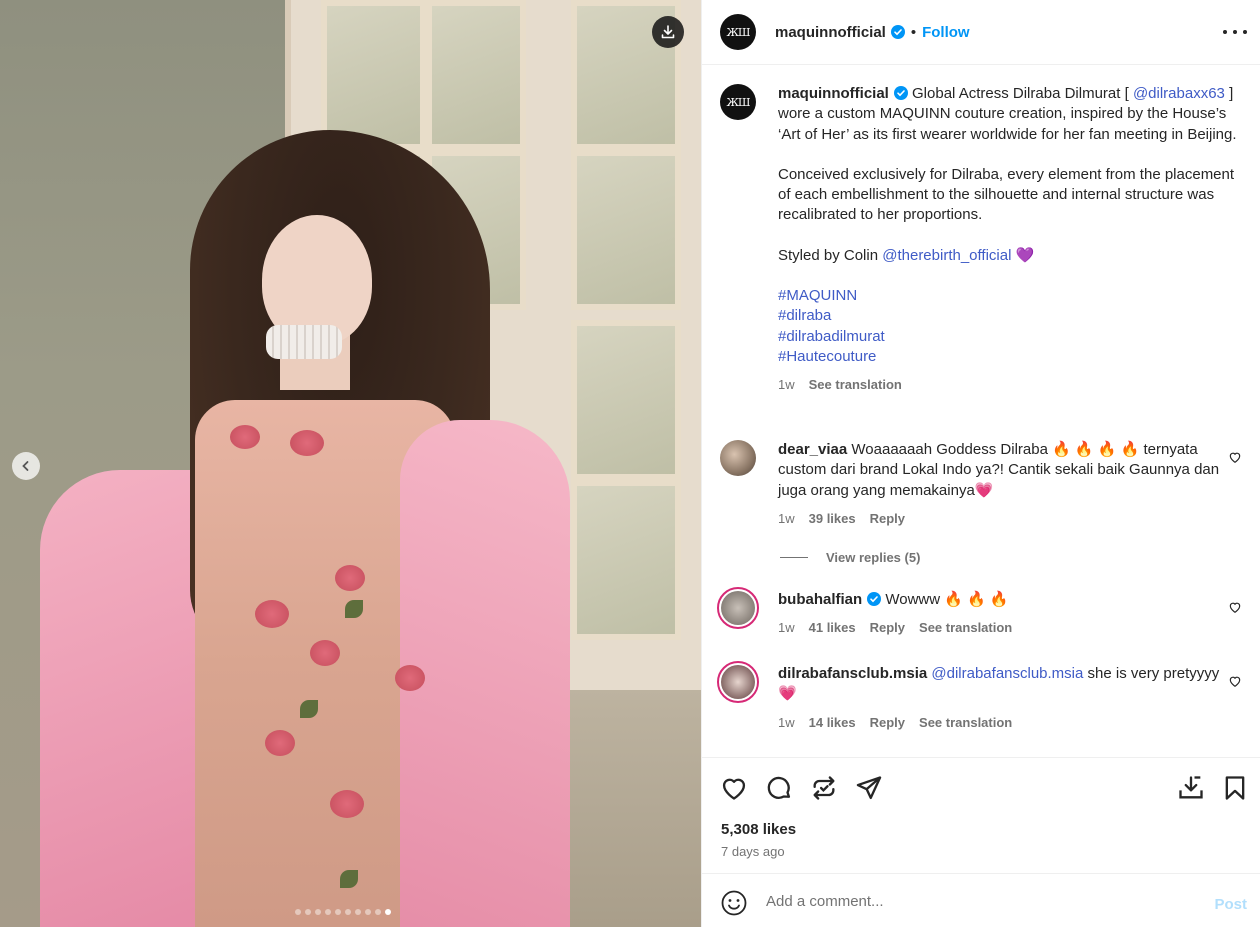  Describe the element at coordinates (1007, 673) in the screenshot. I see `comment-mention: @dilrabafansclub.msia` at that location.